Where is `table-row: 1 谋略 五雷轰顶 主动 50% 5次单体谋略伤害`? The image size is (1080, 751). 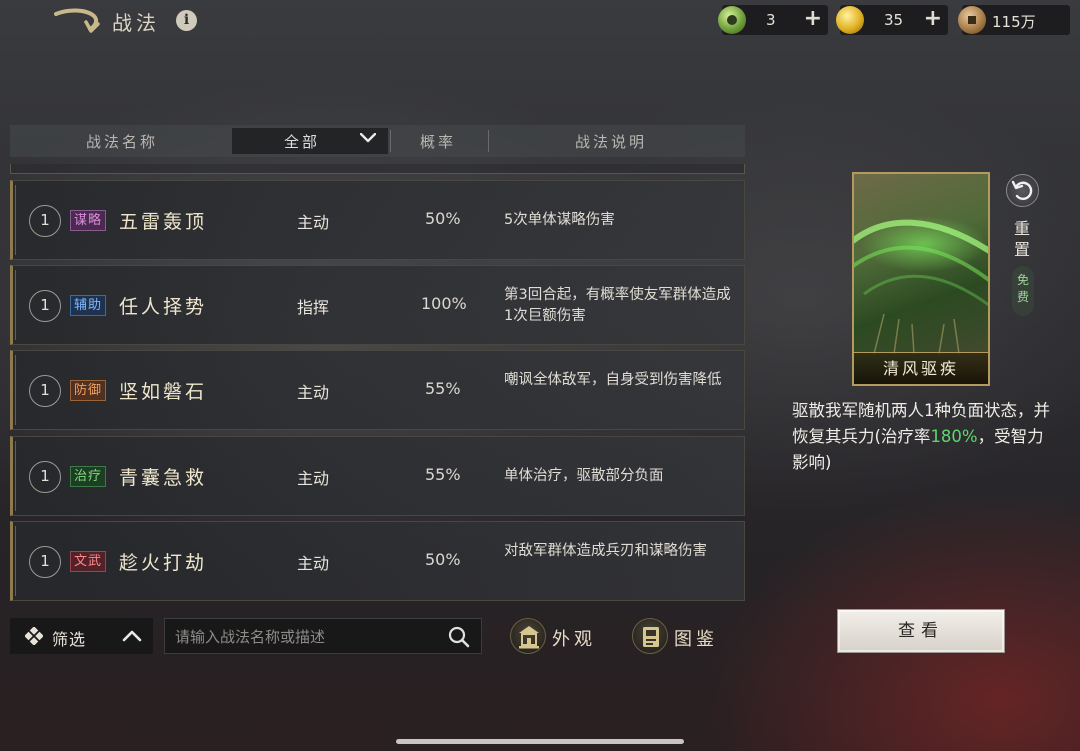 table-row: 1 谋略 五雷轰顶 主动 50% 5次单体谋略伤害 is located at coordinates (377, 220).